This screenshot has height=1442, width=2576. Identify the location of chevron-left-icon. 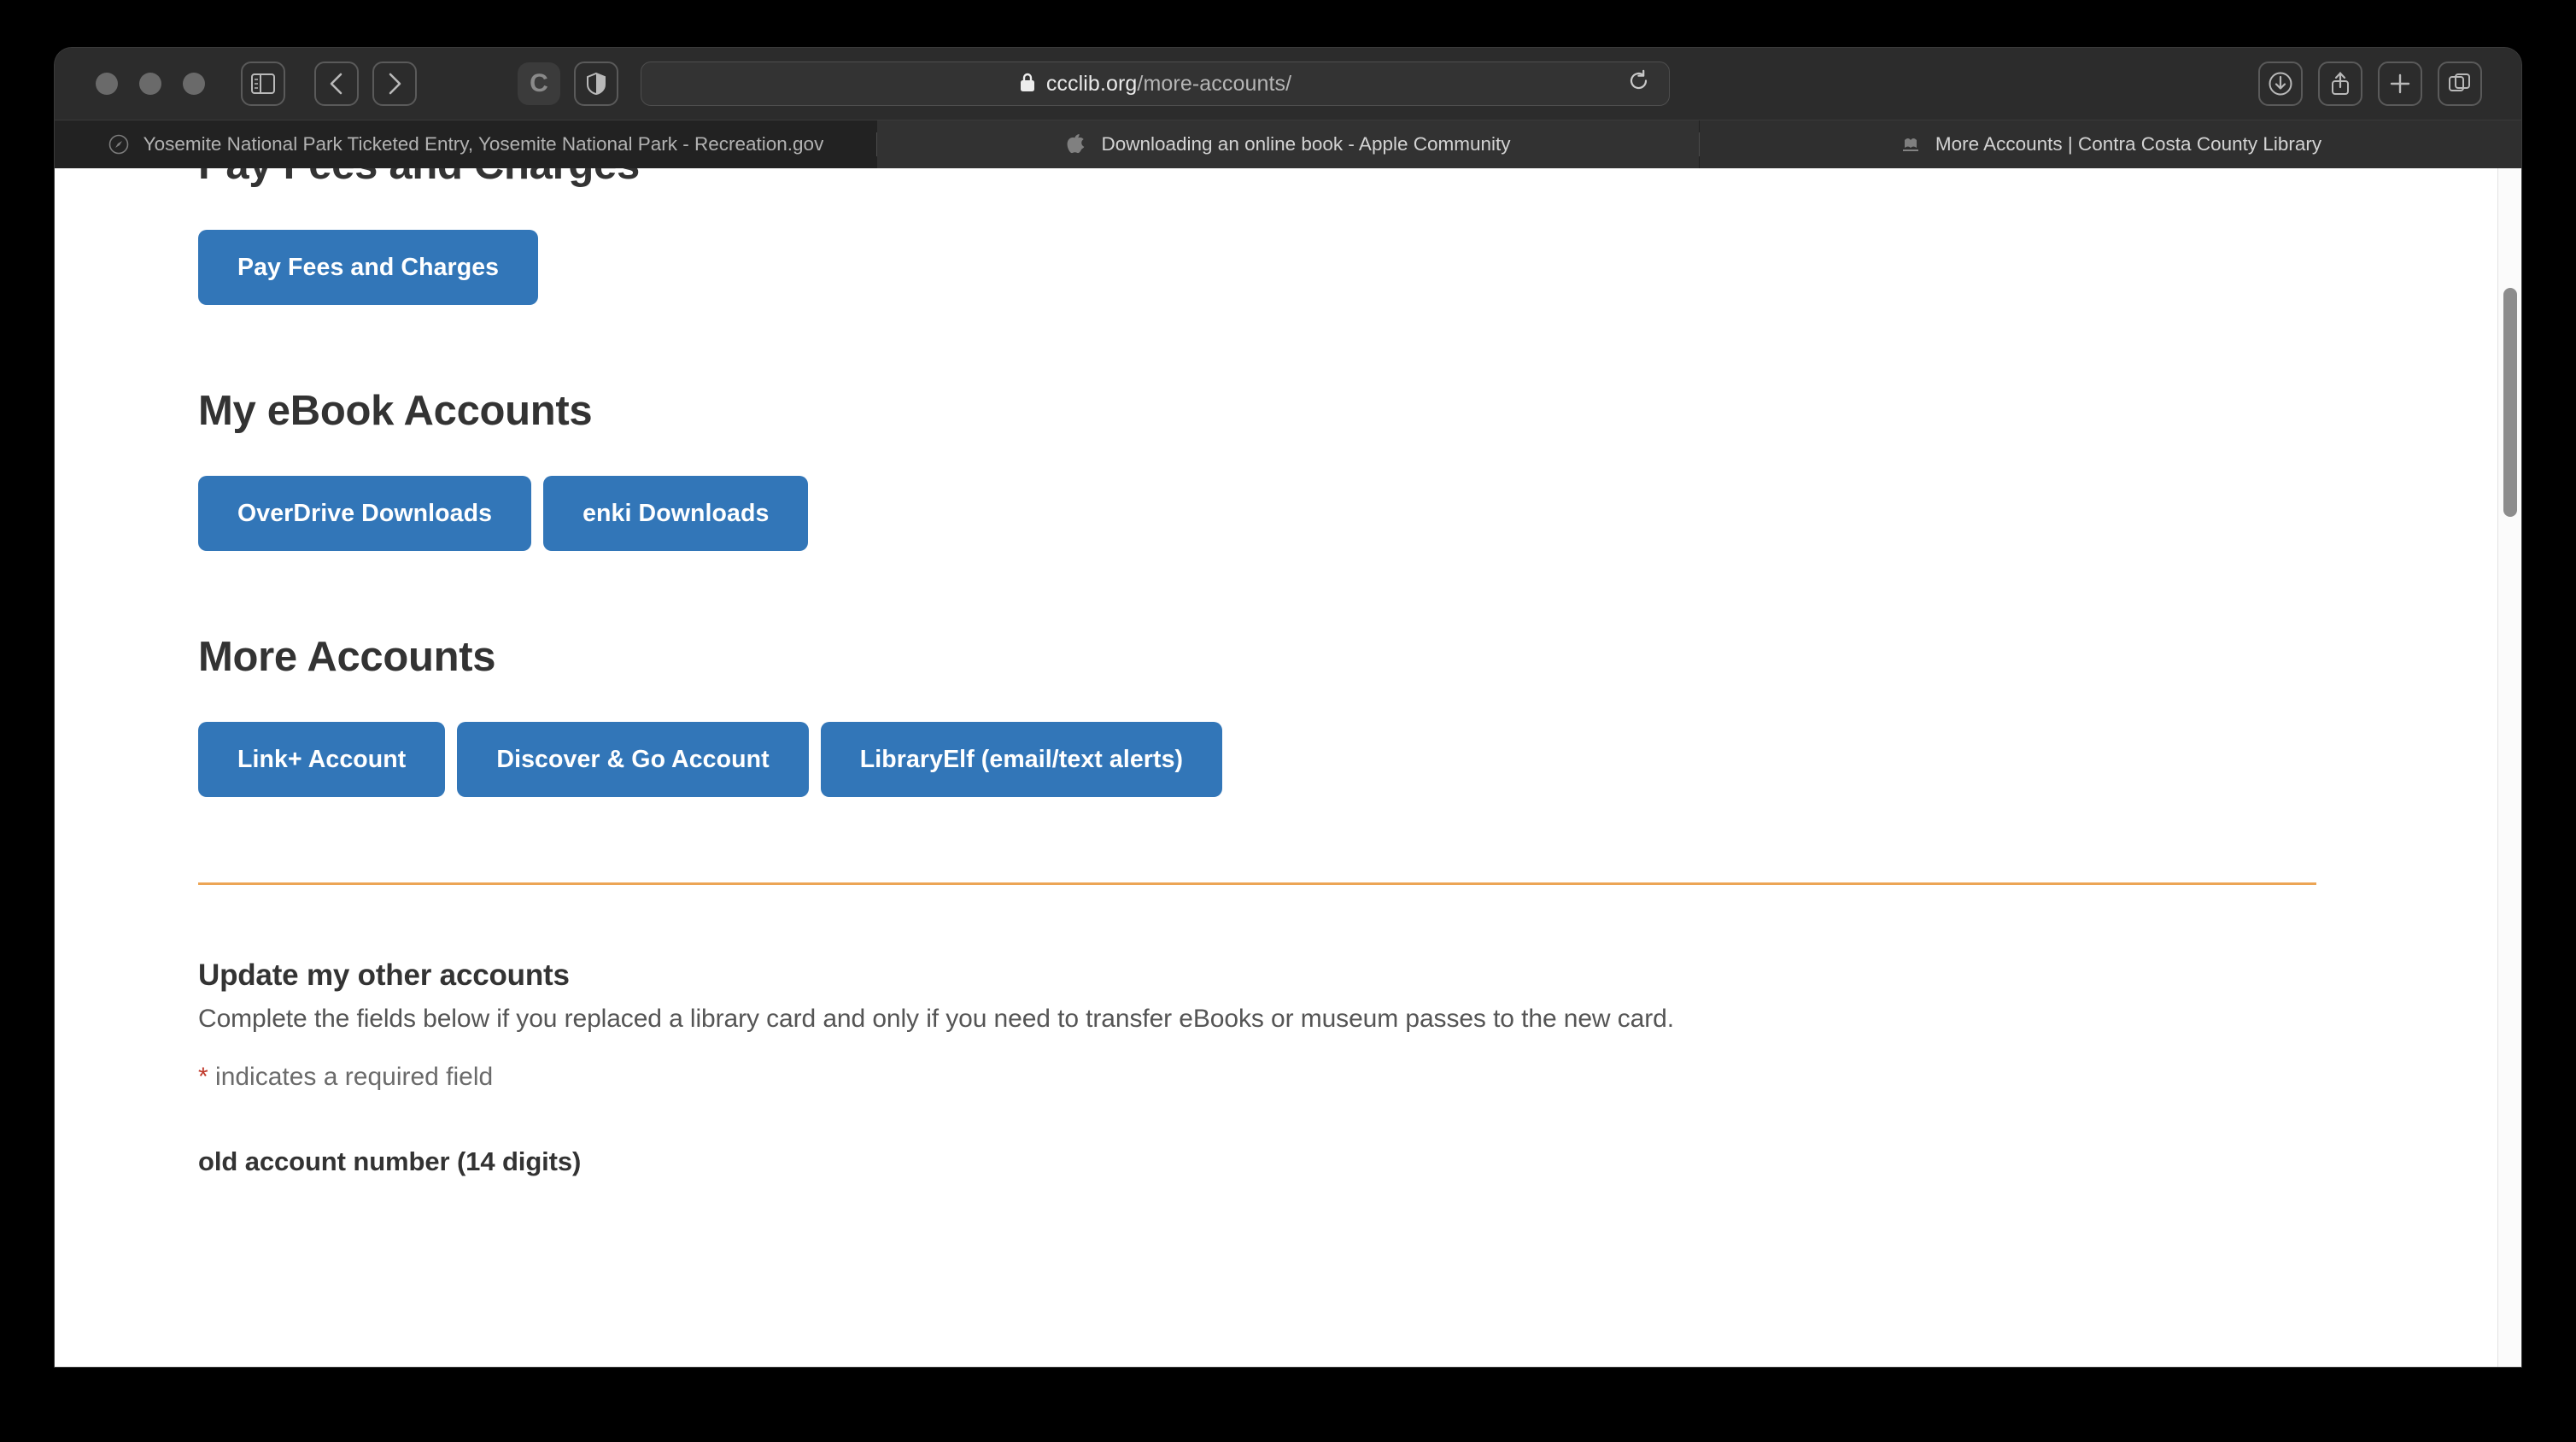
(336, 84).